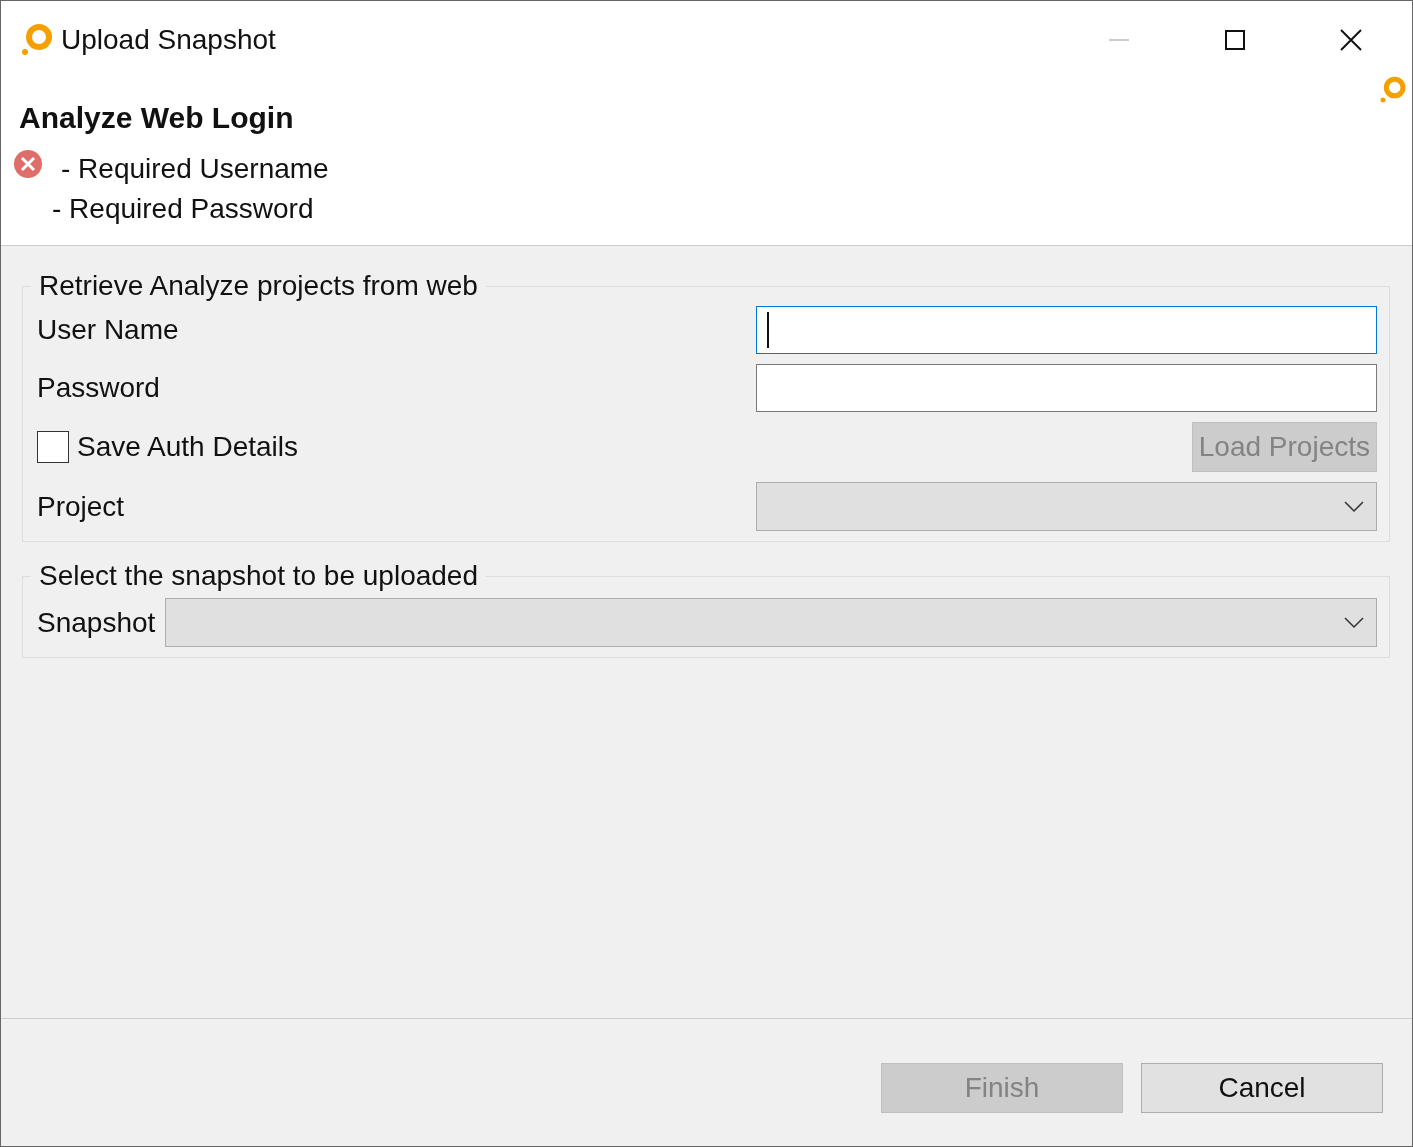  What do you see at coordinates (188, 447) in the screenshot?
I see `checkbox-label: Save Auth Details` at bounding box center [188, 447].